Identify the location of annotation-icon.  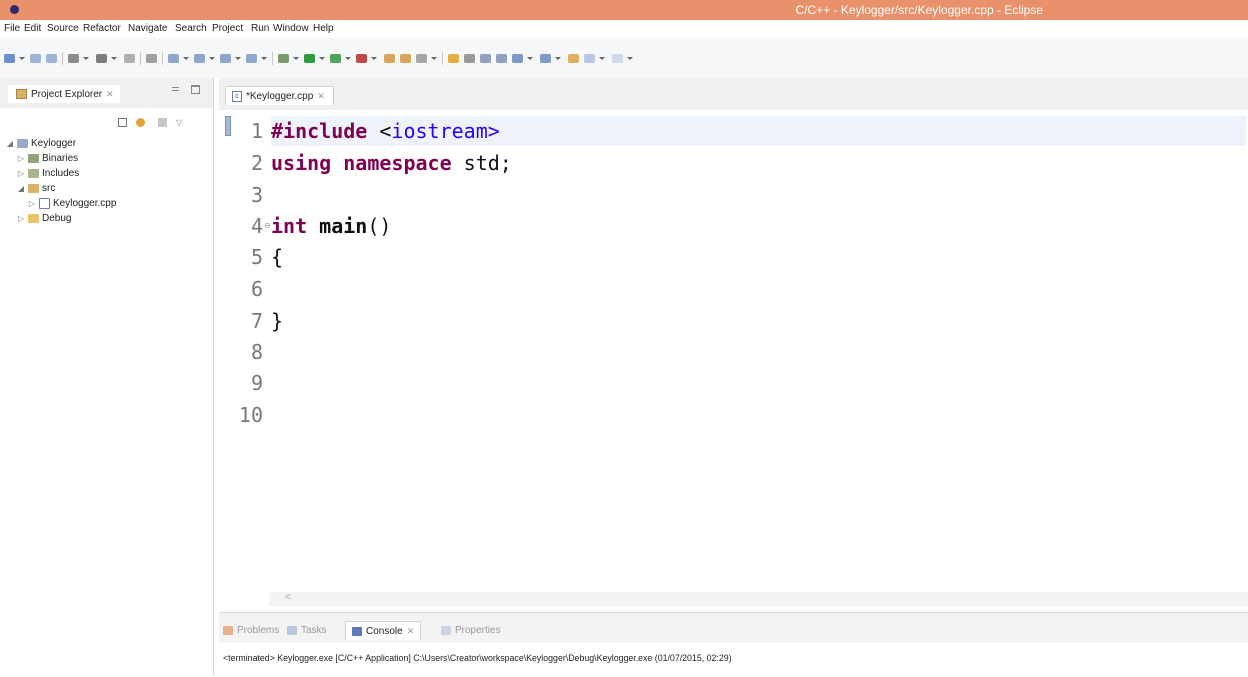
(426, 58).